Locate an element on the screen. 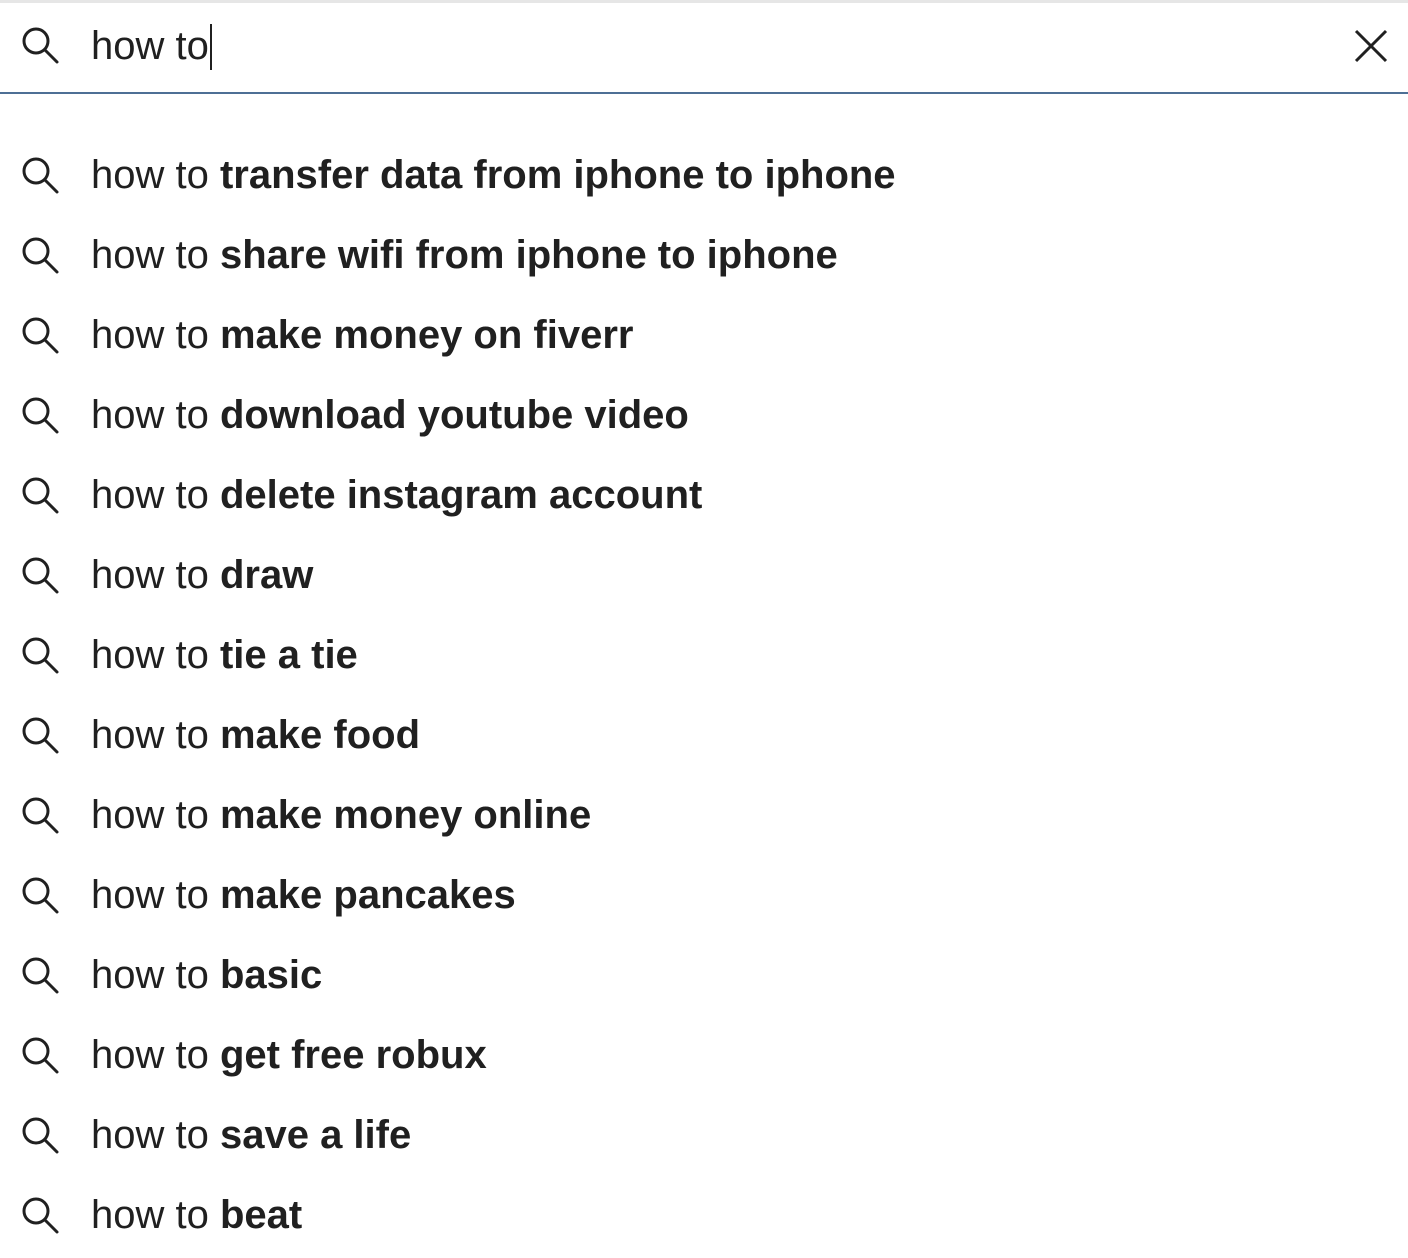  suggestion-item: how to delete instagram account is located at coordinates (704, 495).